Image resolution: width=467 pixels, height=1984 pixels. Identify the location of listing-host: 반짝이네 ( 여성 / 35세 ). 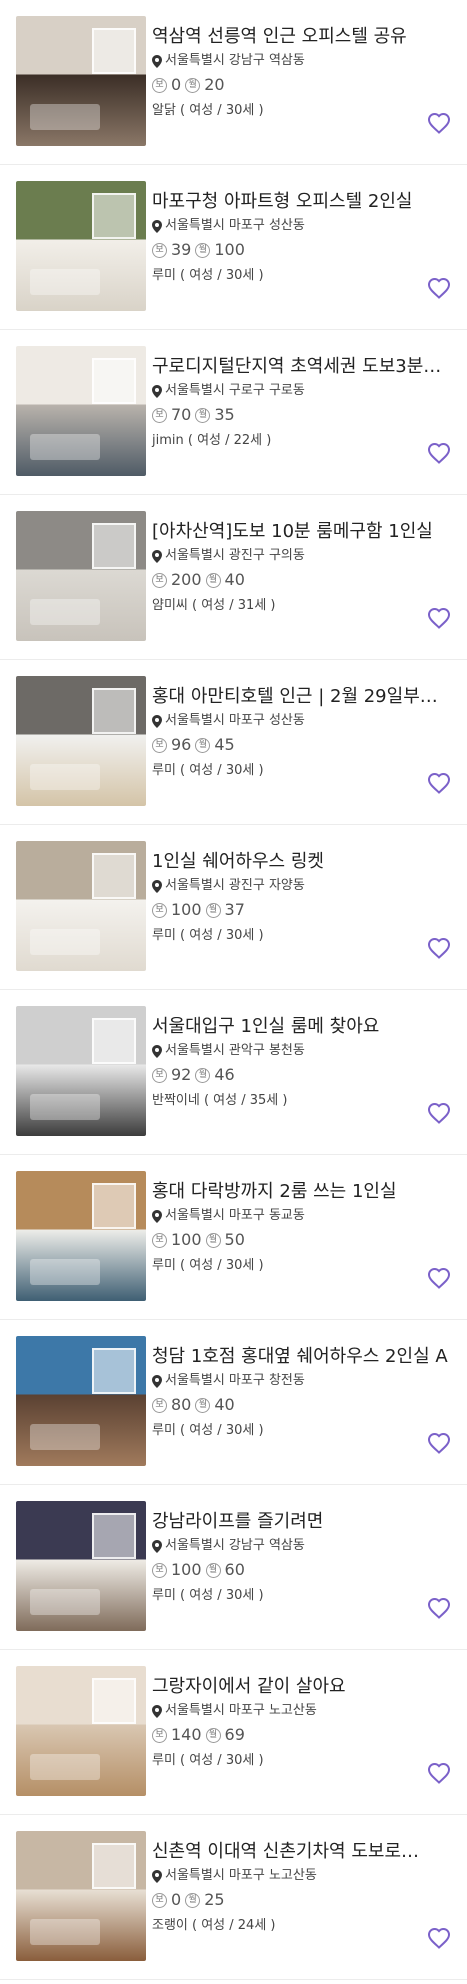
(220, 1100).